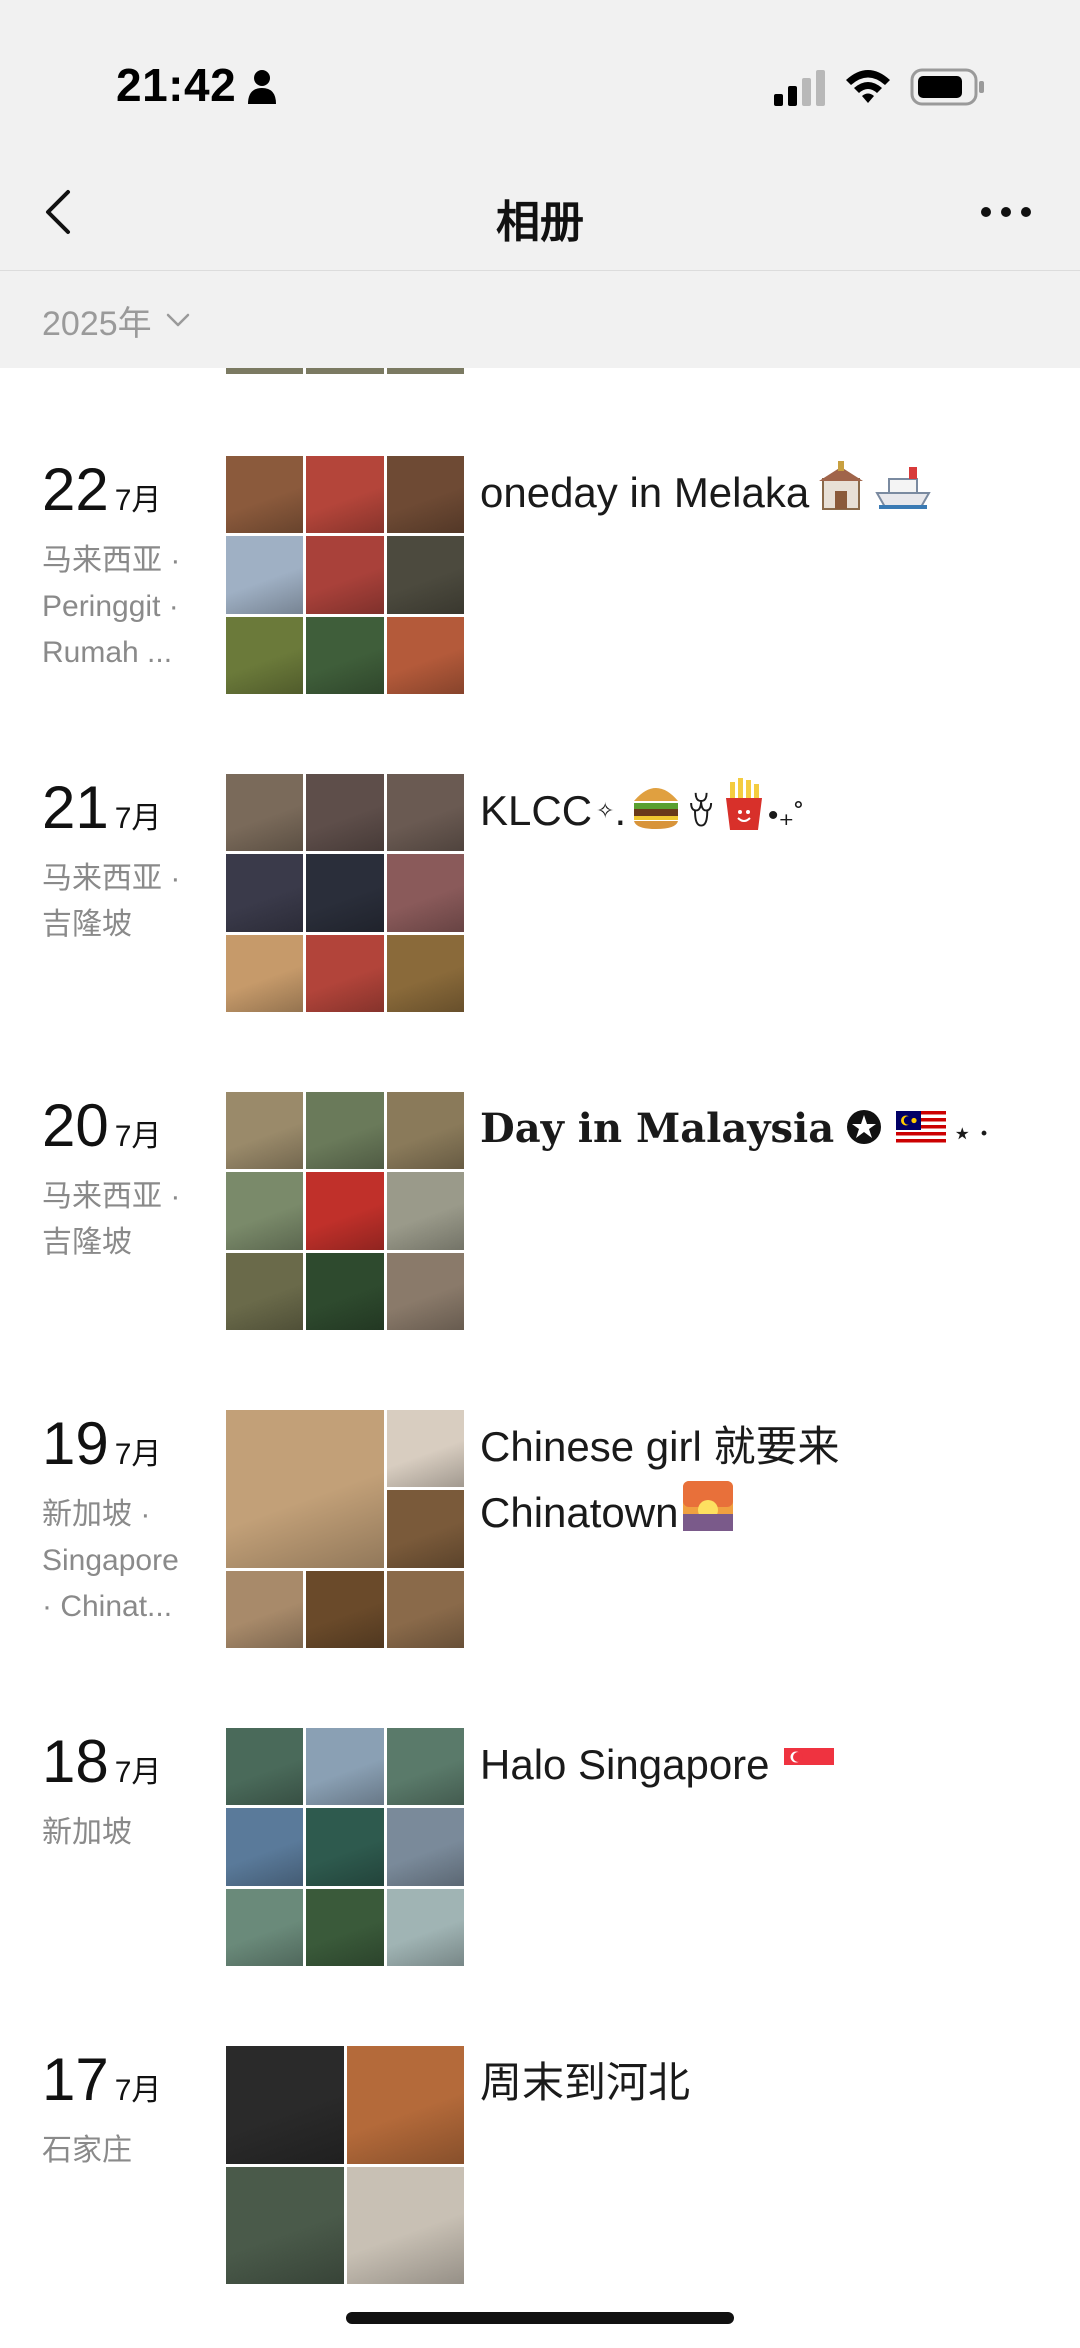  What do you see at coordinates (744, 813) in the screenshot?
I see `fries-emoji-icon` at bounding box center [744, 813].